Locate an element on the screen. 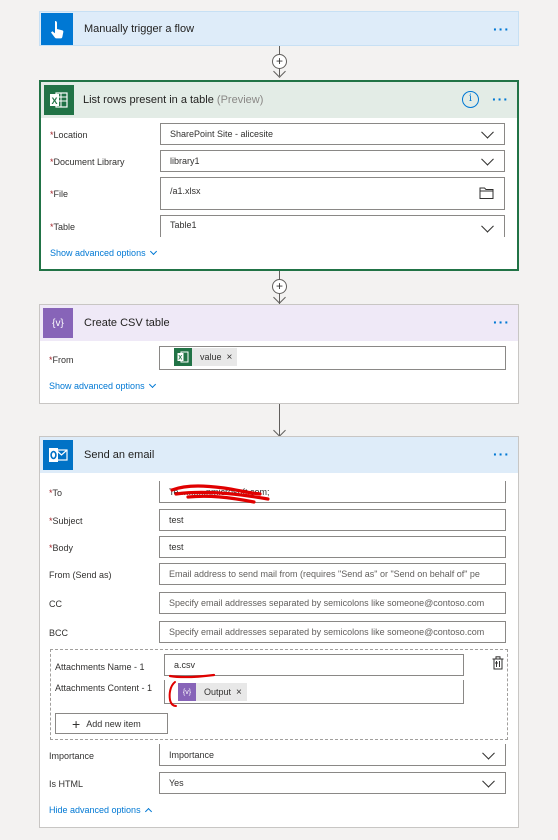  subject-field: test is located at coordinates (332, 520).